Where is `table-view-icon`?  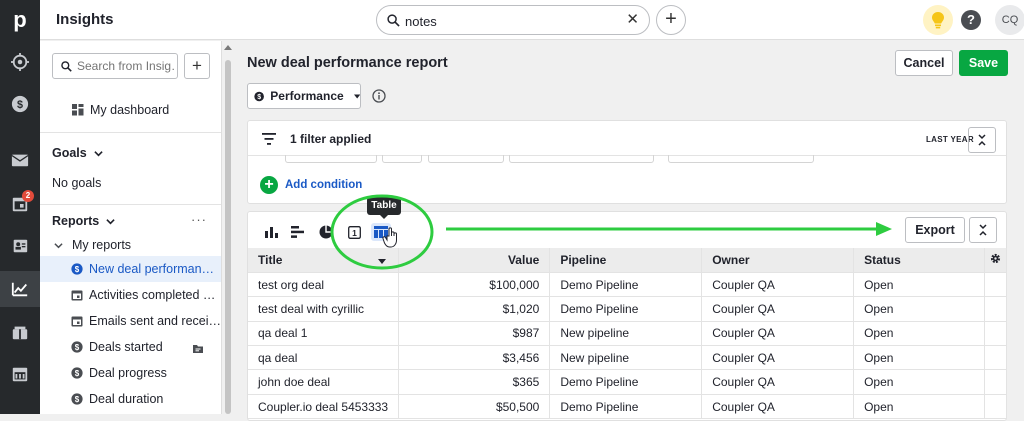 table-view-icon is located at coordinates (381, 232).